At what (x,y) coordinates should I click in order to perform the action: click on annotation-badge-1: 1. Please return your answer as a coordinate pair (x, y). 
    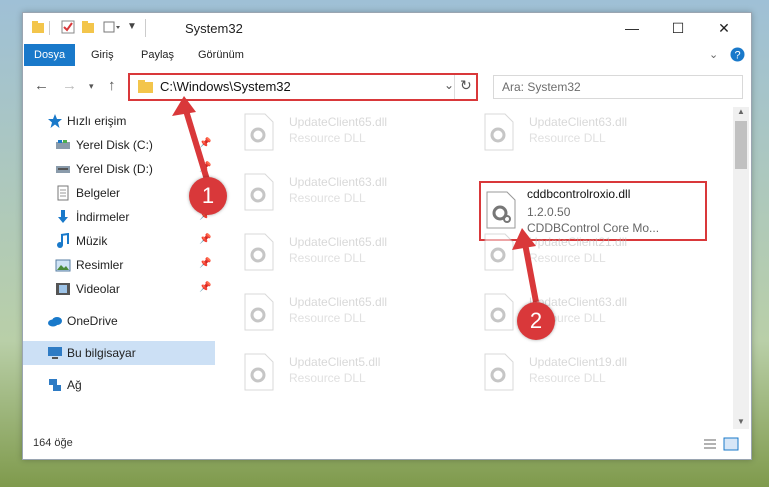
    Looking at the image, I should click on (208, 196).